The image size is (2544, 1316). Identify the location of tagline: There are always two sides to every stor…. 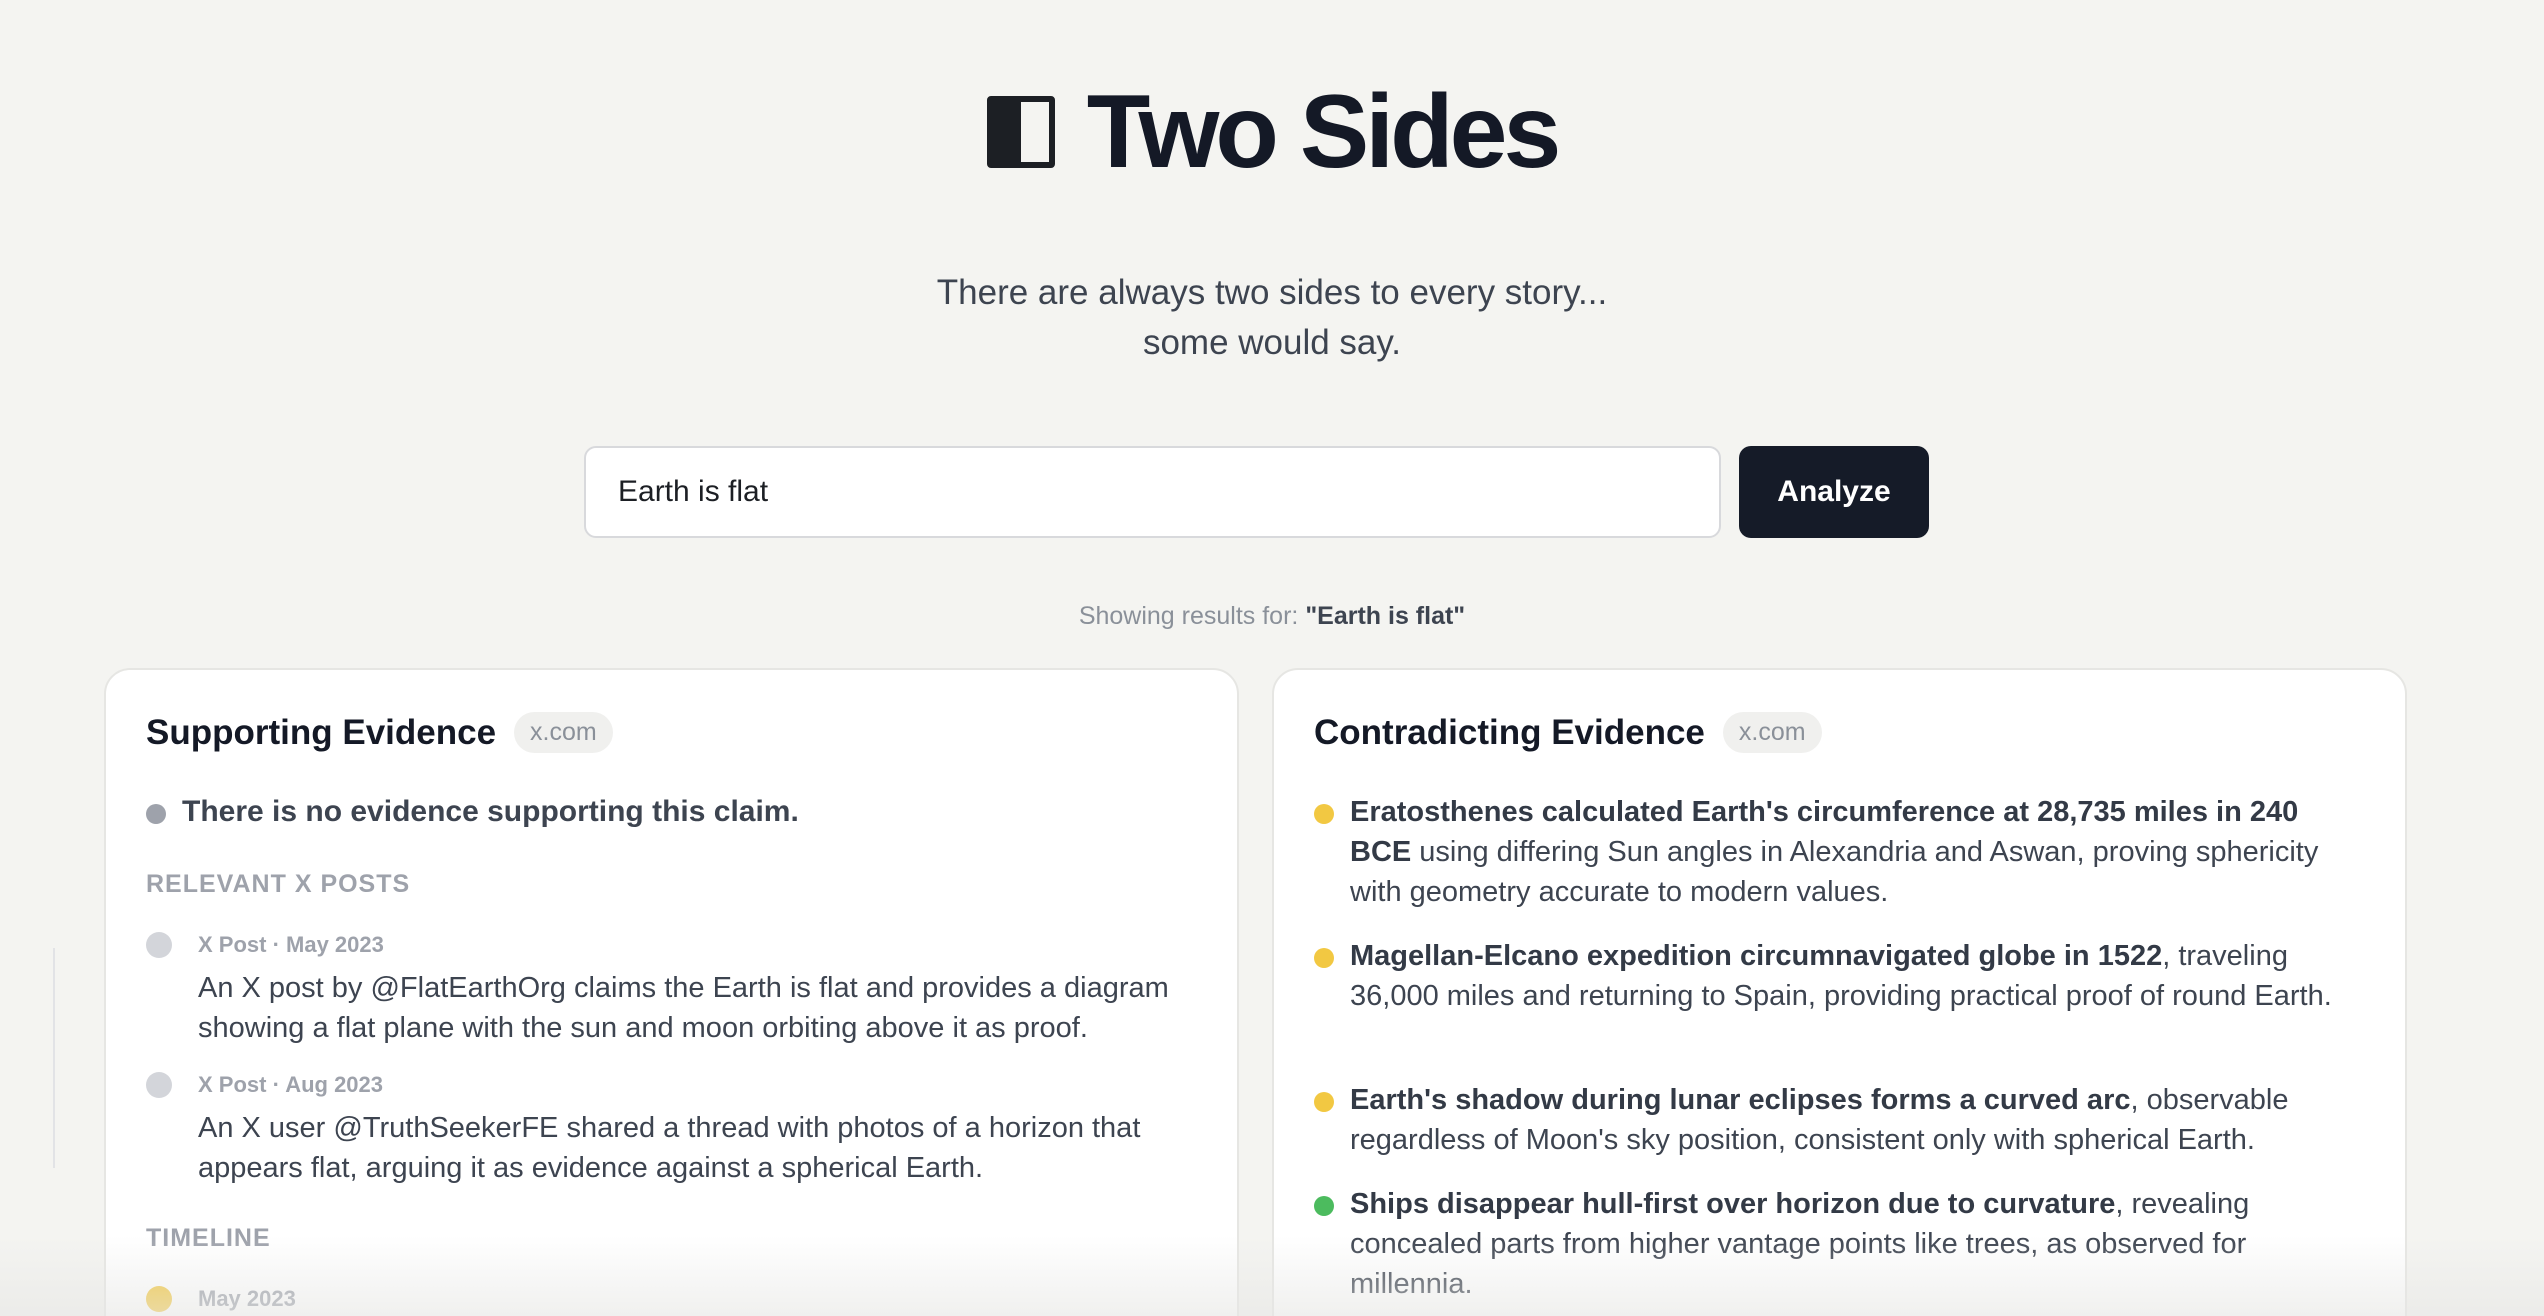
(1272, 318).